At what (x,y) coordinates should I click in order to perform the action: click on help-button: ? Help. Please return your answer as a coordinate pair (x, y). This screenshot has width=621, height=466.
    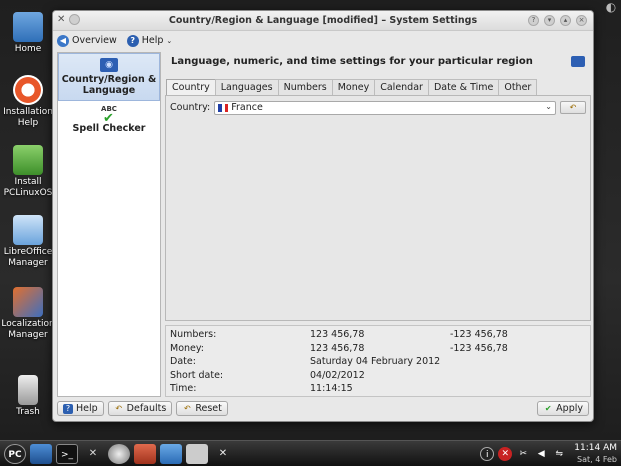
    Looking at the image, I should click on (80, 408).